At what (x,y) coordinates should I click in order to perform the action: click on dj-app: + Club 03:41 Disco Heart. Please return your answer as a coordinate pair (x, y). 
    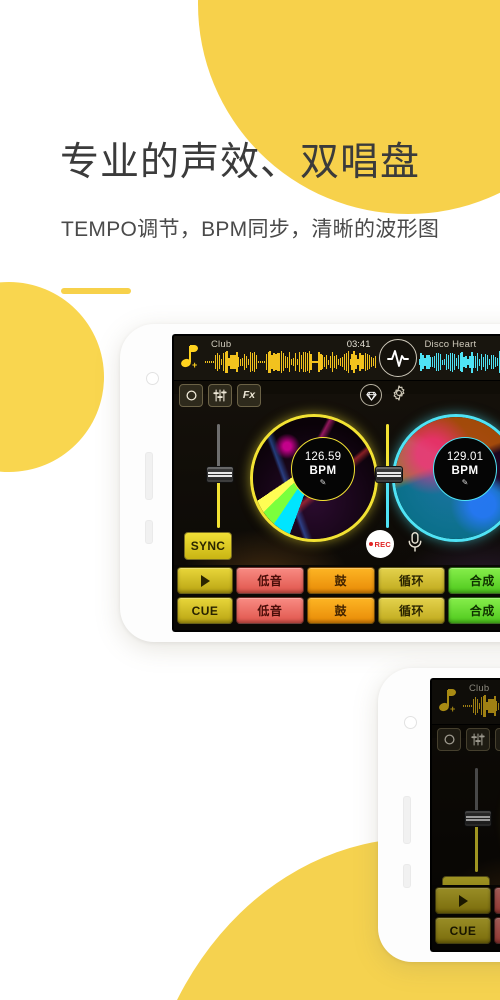
    Looking at the image, I should click on (466, 815).